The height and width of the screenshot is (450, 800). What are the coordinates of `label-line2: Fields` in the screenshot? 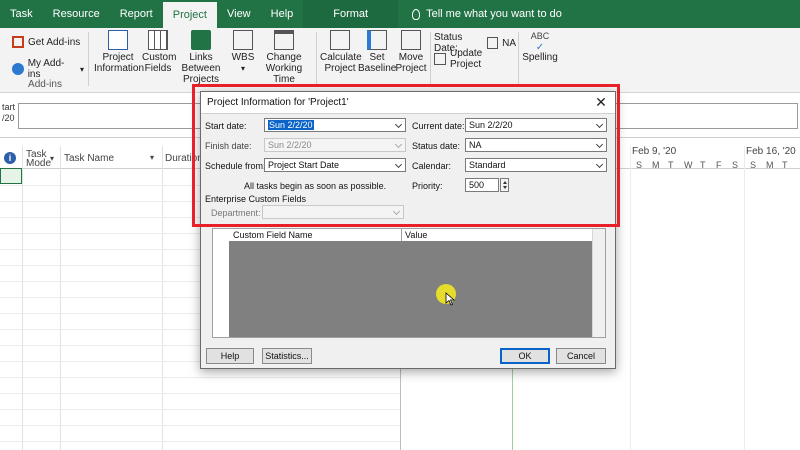 It's located at (158, 68).